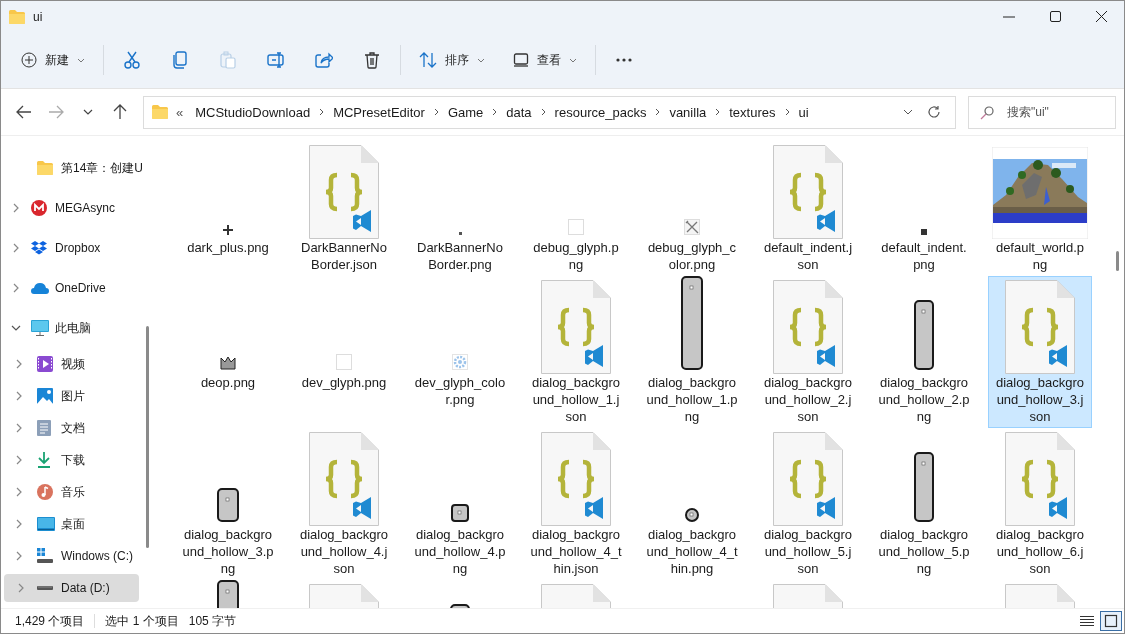 This screenshot has height=634, width=1125. I want to click on json-file-icon, so click(344, 479).